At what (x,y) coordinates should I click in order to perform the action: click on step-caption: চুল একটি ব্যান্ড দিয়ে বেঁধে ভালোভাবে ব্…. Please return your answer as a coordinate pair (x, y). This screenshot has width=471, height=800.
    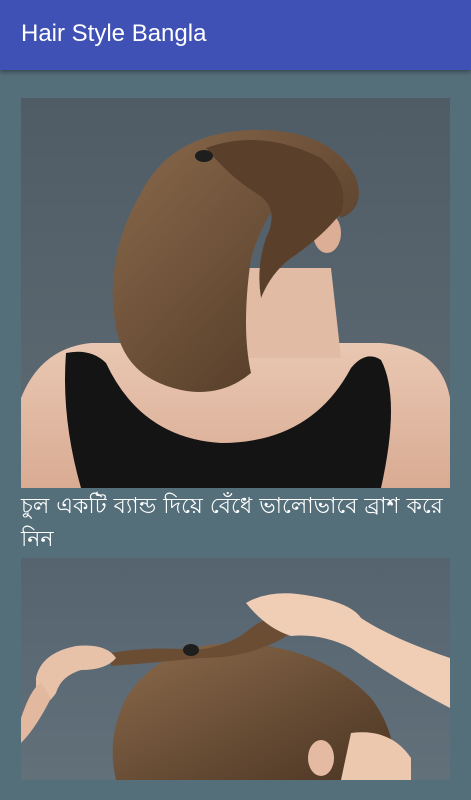
    Looking at the image, I should click on (232, 523).